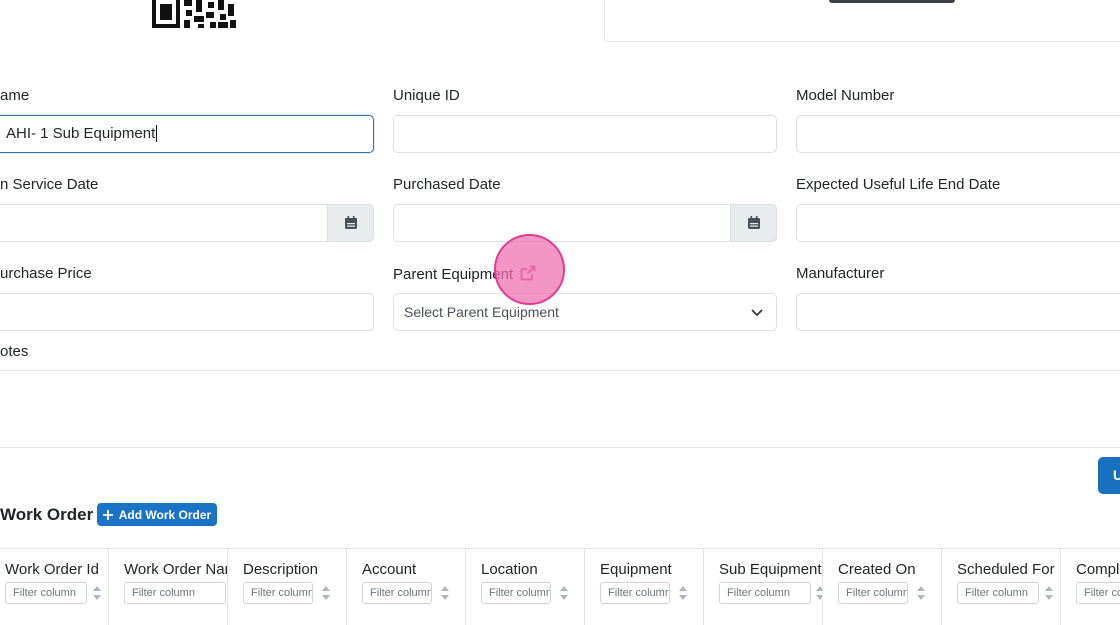  What do you see at coordinates (187, 312) in the screenshot?
I see `purchase-price-input` at bounding box center [187, 312].